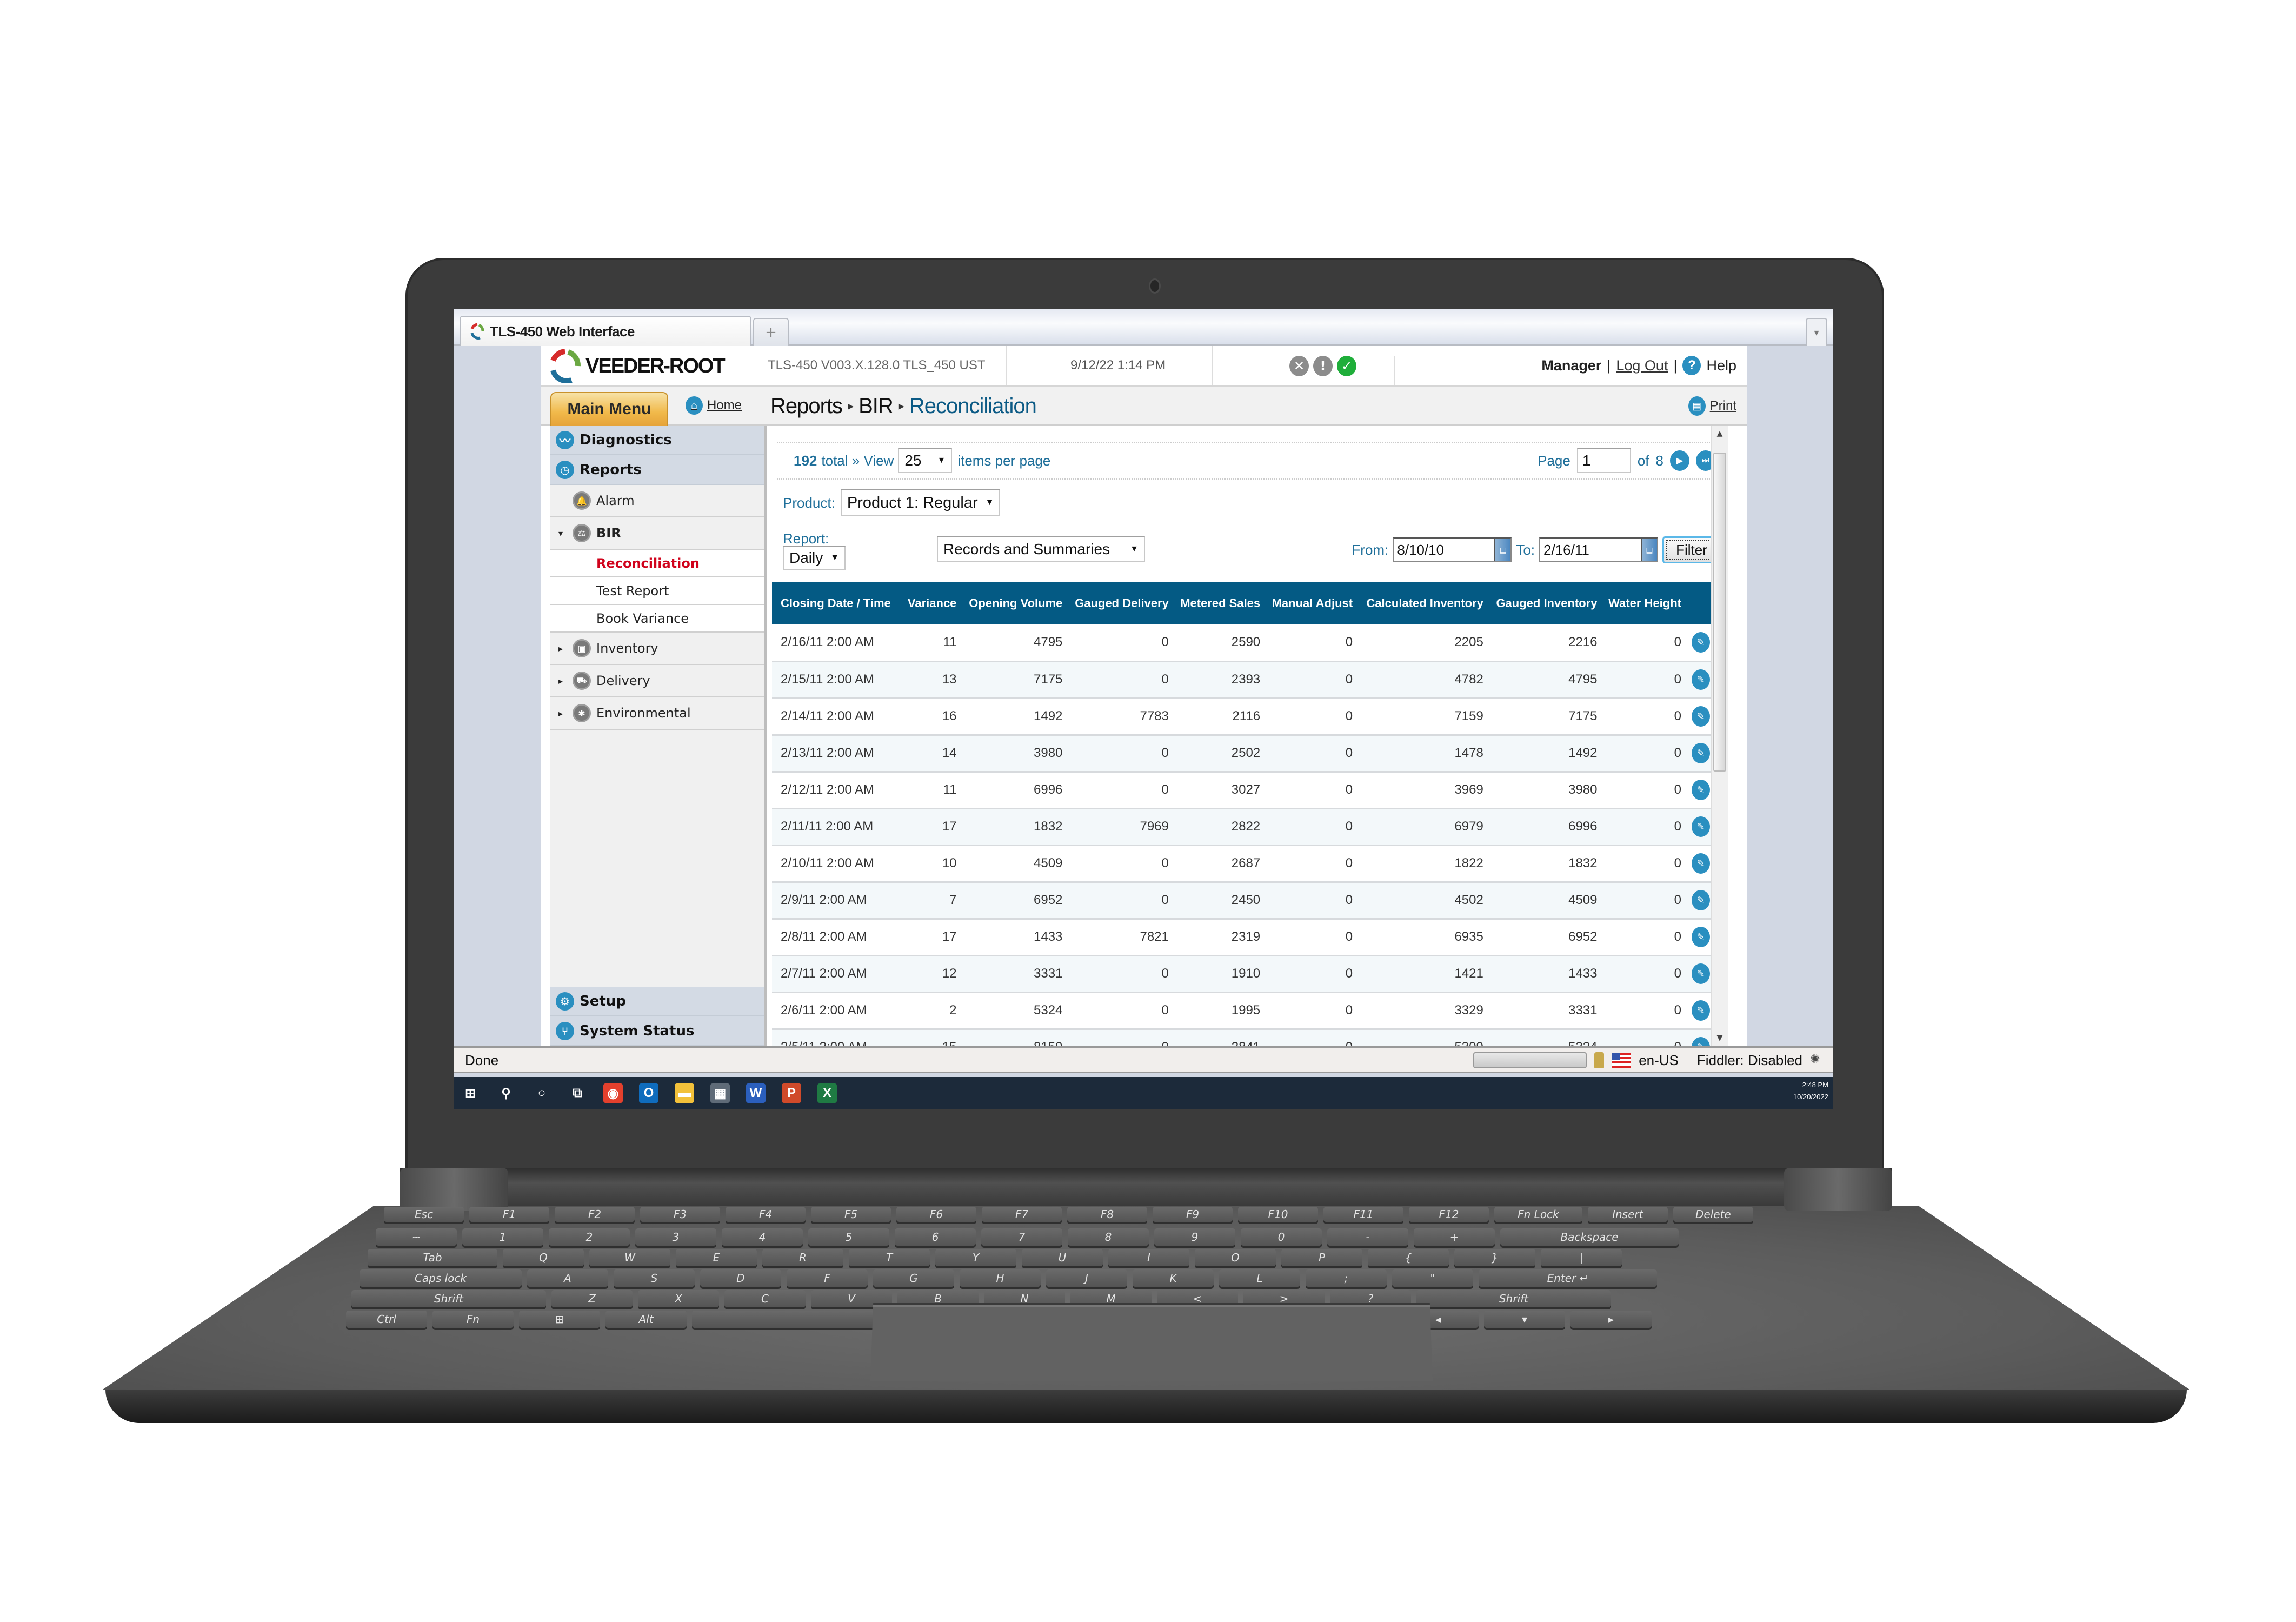  Describe the element at coordinates (657, 440) in the screenshot. I see `sidebar-item-diagnostics: 〰 Diagnostics` at that location.